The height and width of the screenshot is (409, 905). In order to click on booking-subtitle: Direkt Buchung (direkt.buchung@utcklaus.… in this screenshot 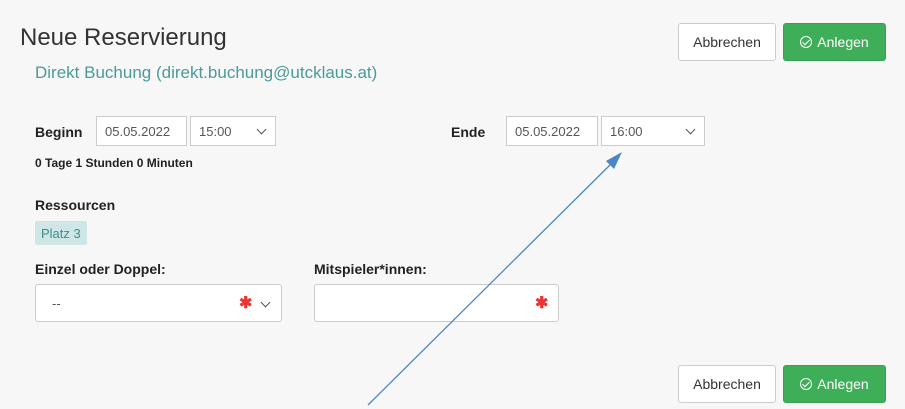, I will do `click(206, 72)`.